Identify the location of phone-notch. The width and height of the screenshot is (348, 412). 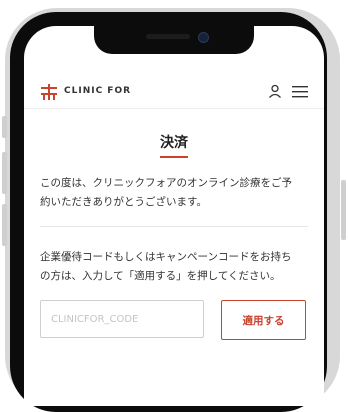
(174, 40).